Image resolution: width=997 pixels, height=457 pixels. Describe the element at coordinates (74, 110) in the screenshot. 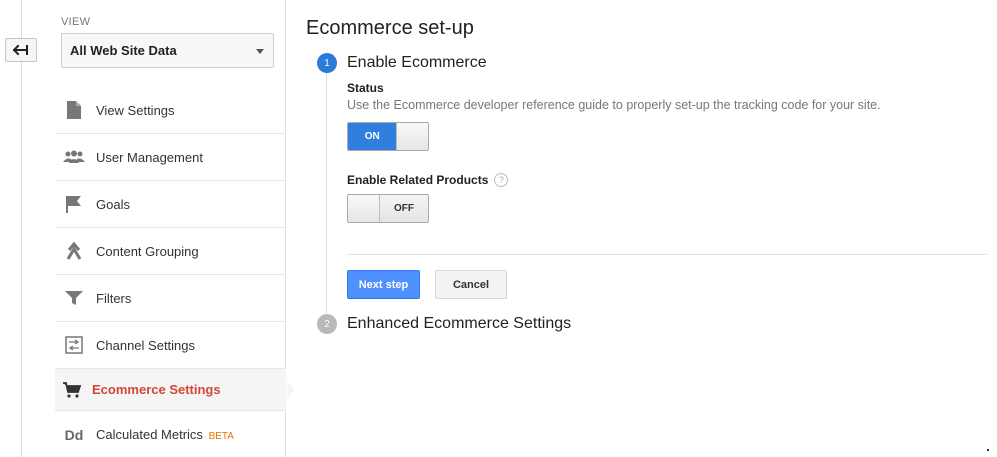

I see `document-icon` at that location.